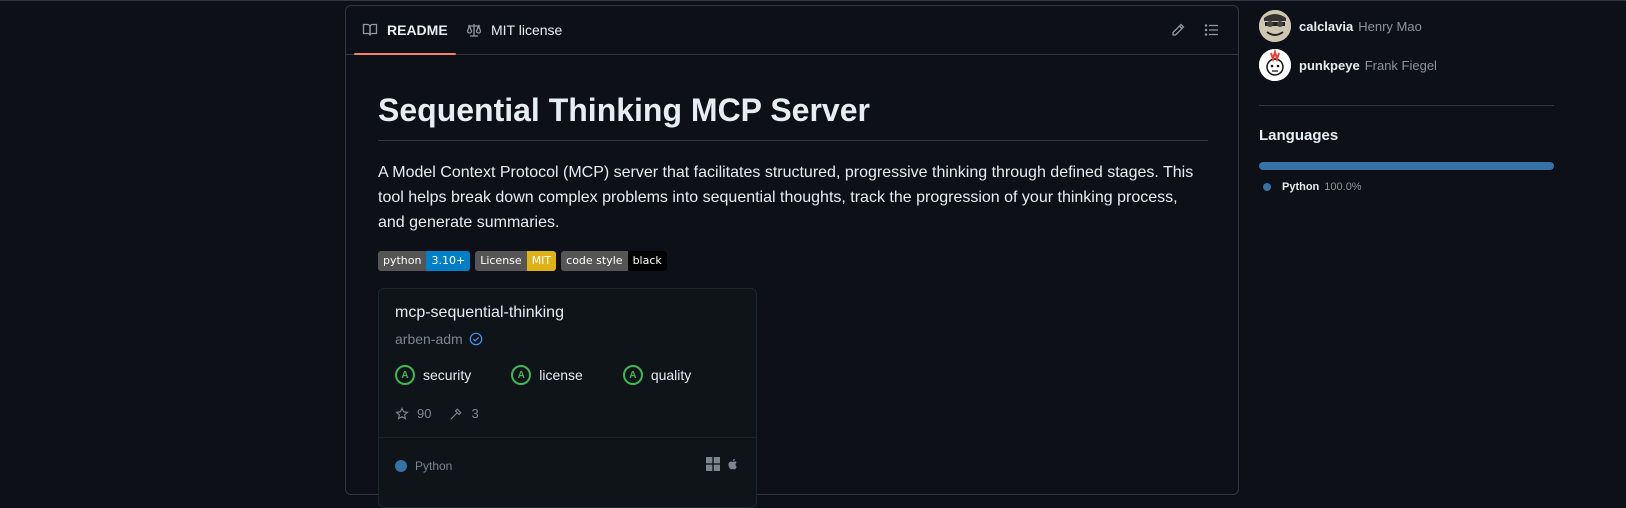  I want to click on edit-readme-button, so click(1178, 30).